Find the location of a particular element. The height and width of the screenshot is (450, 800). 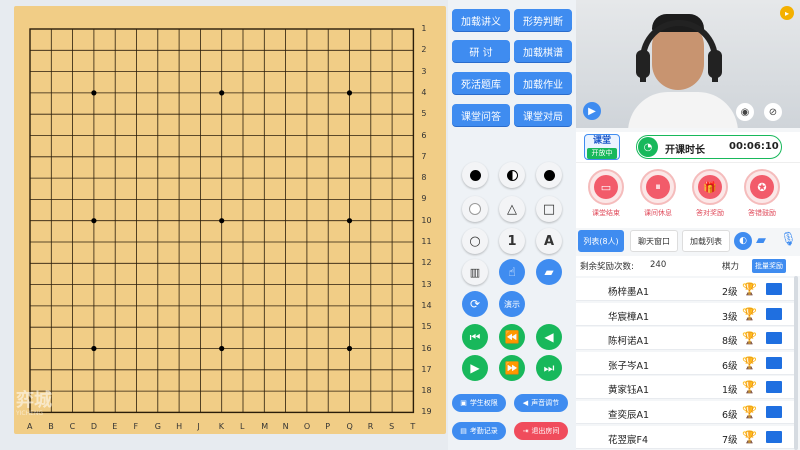

student-row: 花翌宸F4 7级 🏆 is located at coordinates (685, 437).